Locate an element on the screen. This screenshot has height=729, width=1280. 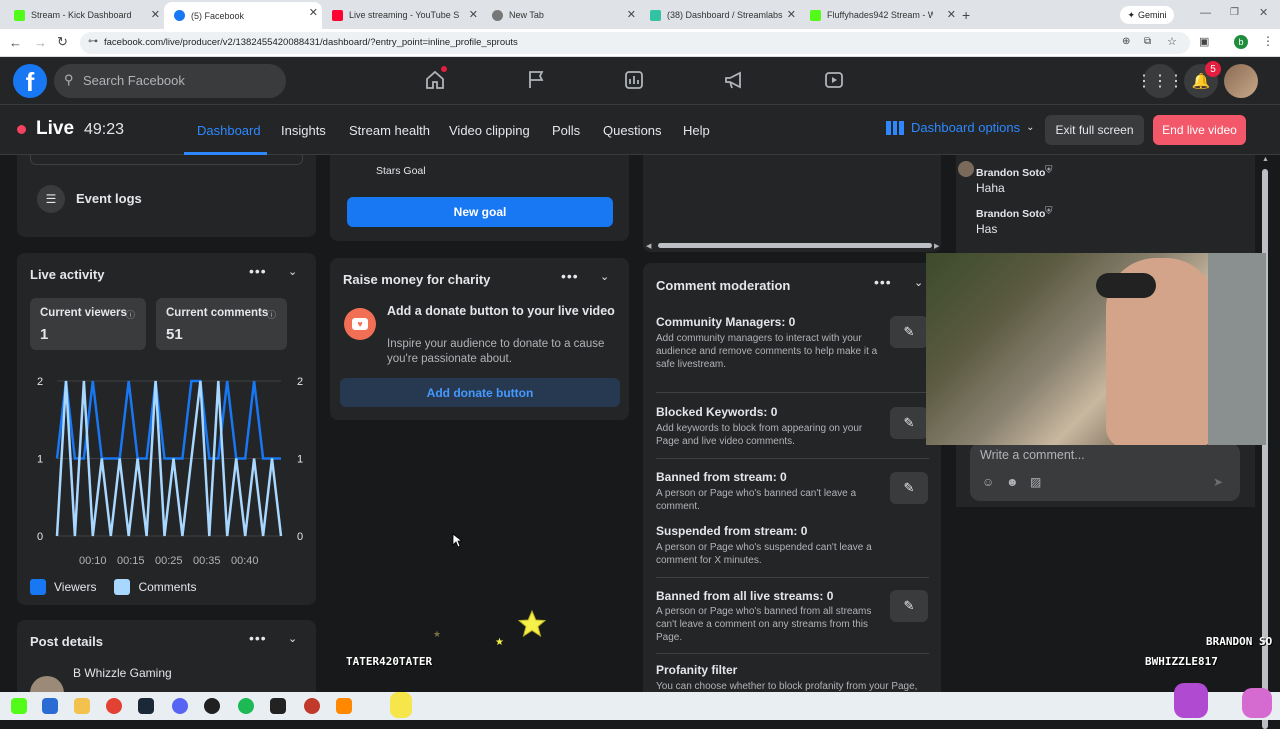
write-comment-box: Write a comment... ☺ ☻ ▨ ➤ is located at coordinates (1105, 472).